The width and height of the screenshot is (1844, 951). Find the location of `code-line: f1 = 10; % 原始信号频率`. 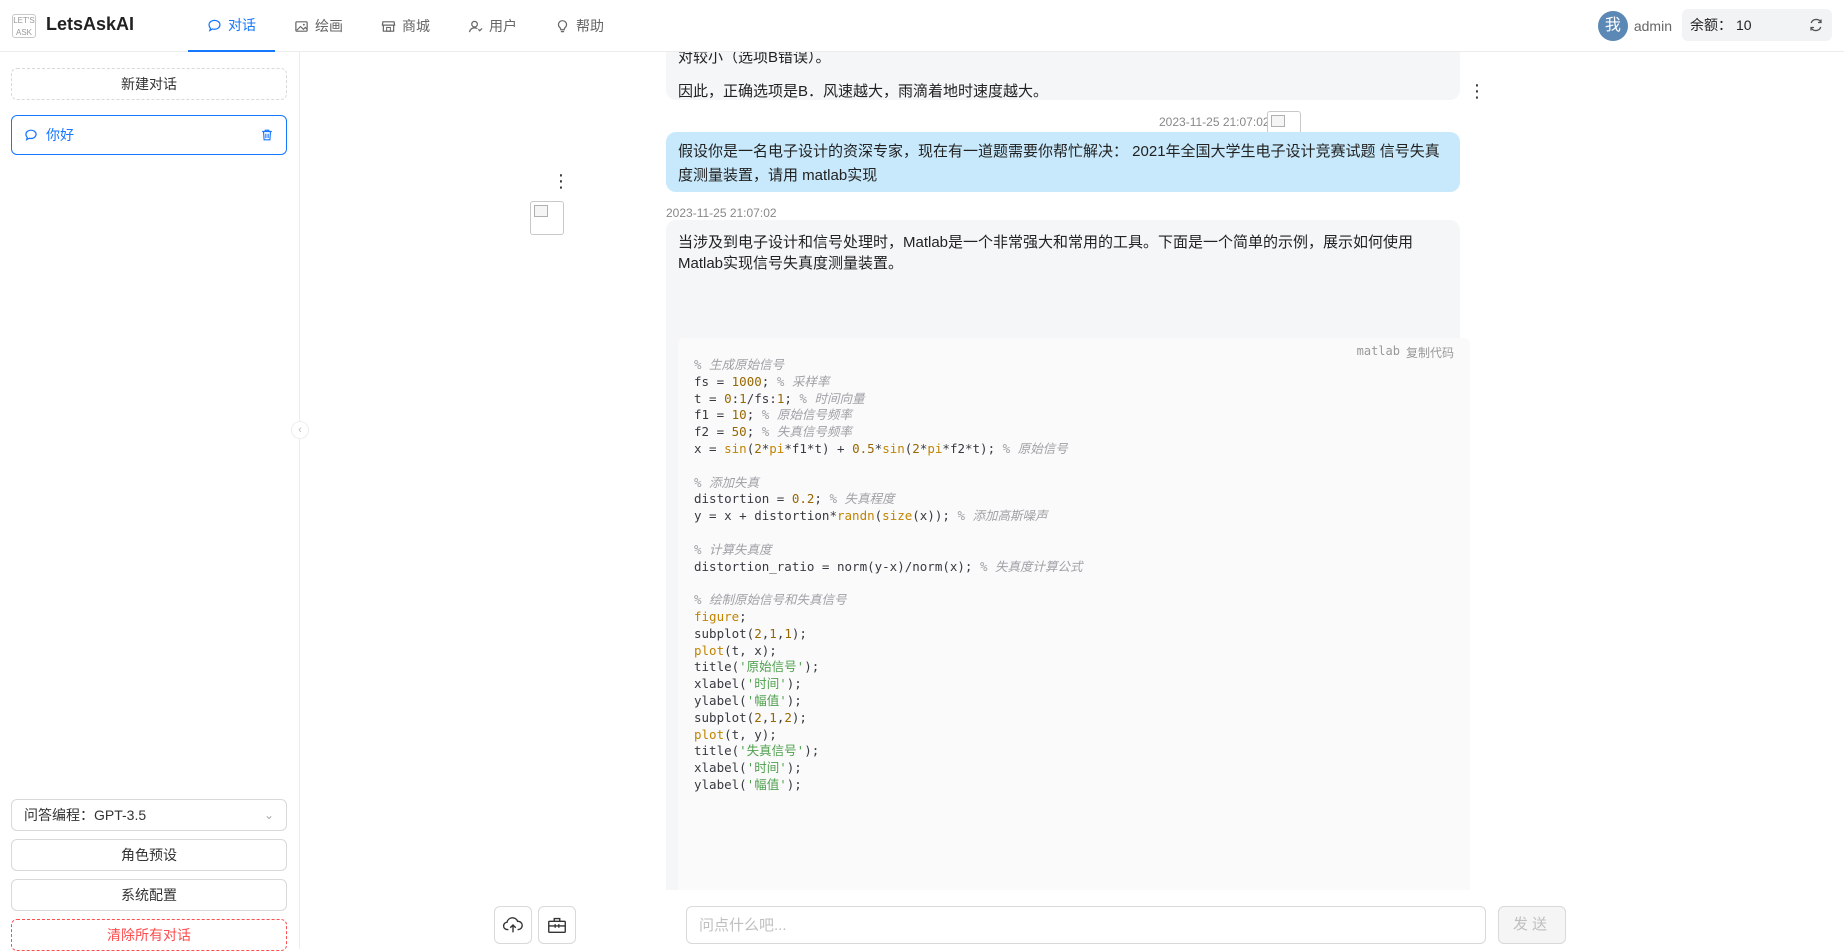

code-line: f1 = 10; % 原始信号频率 is located at coordinates (773, 415).